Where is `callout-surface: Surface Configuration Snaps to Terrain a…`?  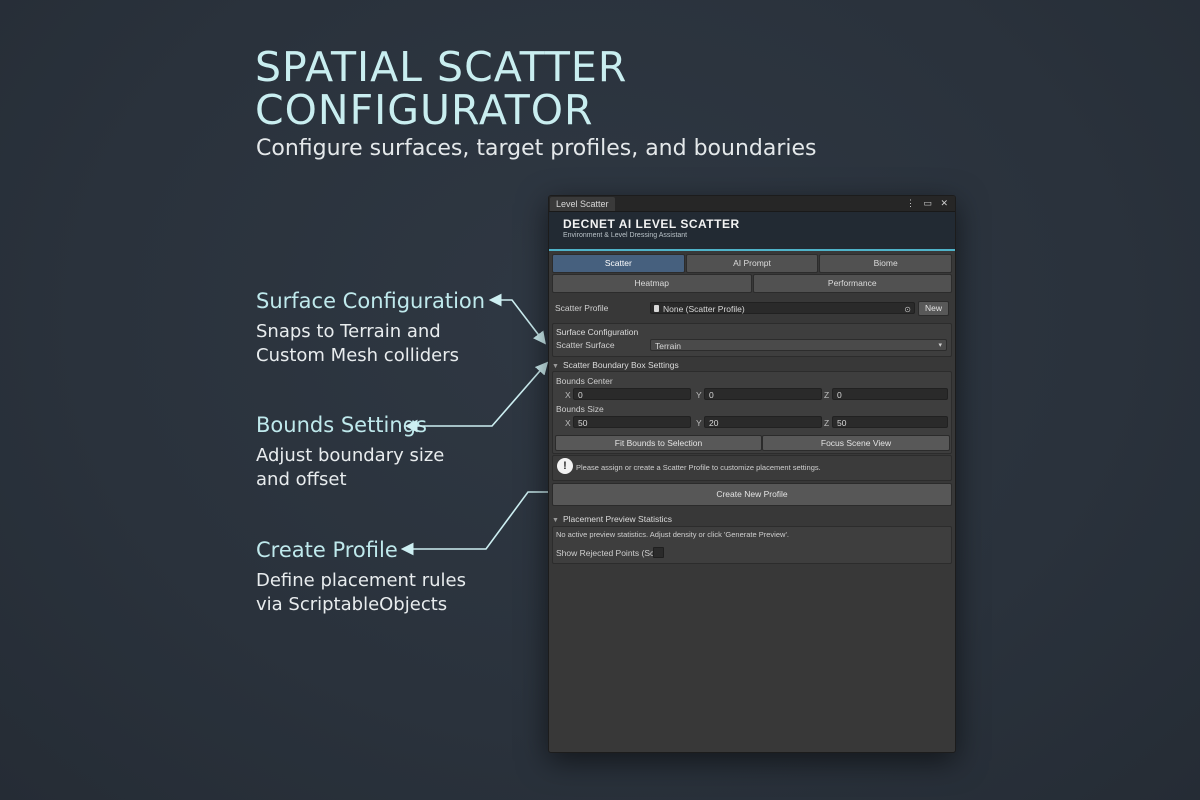 callout-surface: Surface Configuration Snaps to Terrain a… is located at coordinates (370, 328).